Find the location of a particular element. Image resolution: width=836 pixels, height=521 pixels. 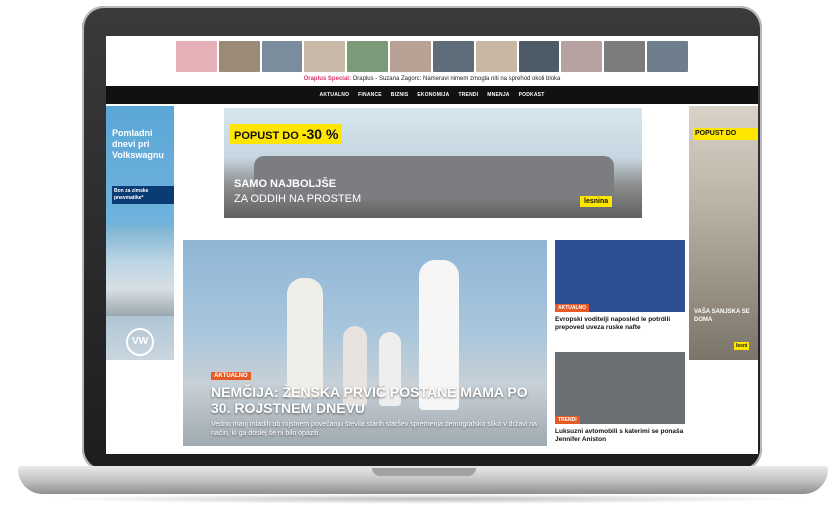

left-ad-subline: Bon za zimske pnevmatike* is located at coordinates (143, 195).